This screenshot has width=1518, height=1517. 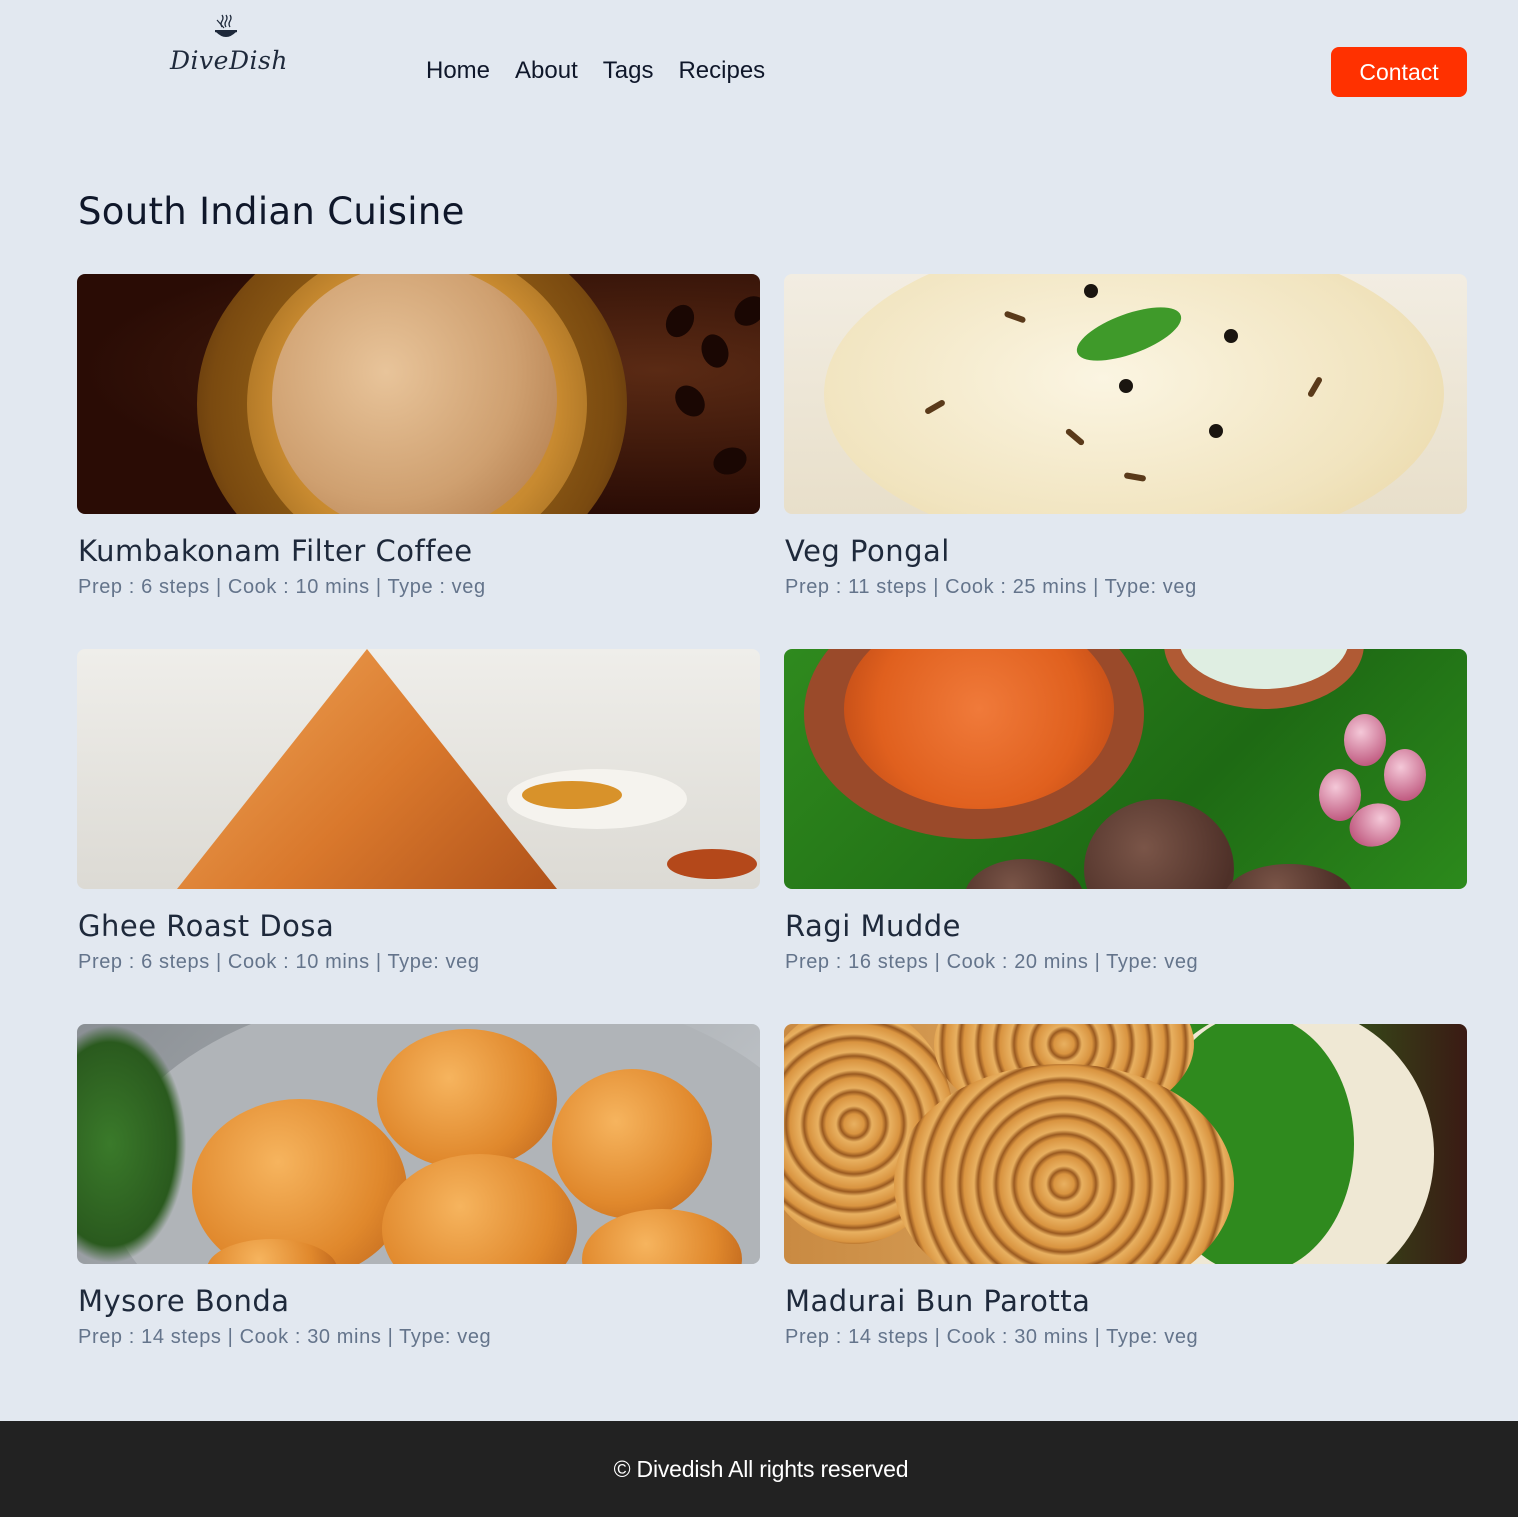 I want to click on brand-name: DiveDish, so click(x=229, y=60).